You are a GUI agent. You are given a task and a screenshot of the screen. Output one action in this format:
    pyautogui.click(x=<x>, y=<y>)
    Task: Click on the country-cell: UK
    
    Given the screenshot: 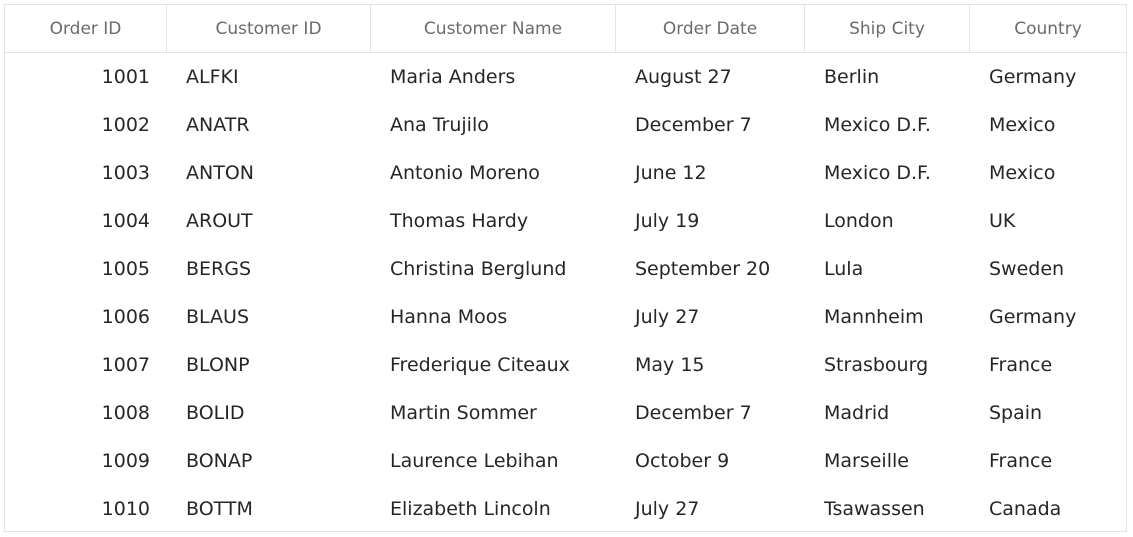 What is the action you would take?
    pyautogui.click(x=1048, y=221)
    